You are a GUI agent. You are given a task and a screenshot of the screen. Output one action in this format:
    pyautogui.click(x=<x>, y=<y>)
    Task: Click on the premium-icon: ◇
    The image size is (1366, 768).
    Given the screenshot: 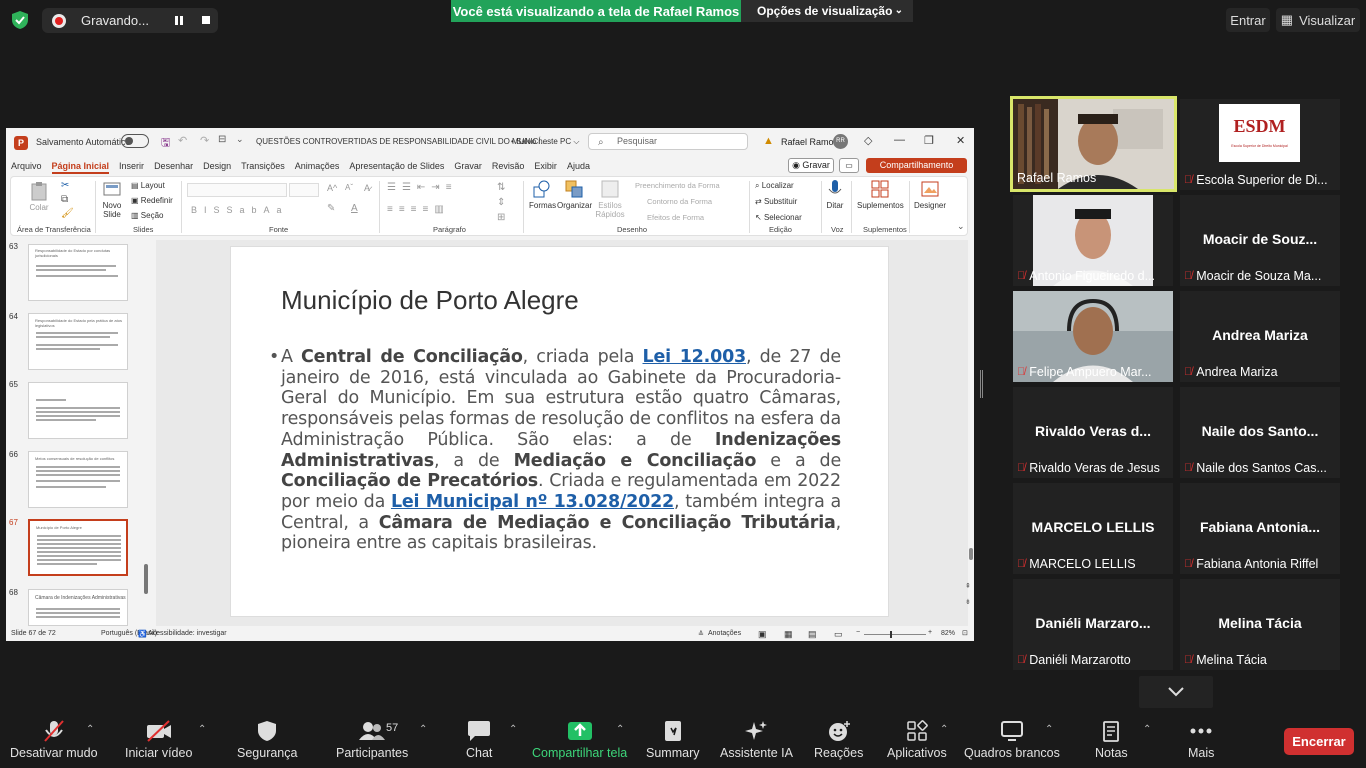 What is the action you would take?
    pyautogui.click(x=868, y=140)
    